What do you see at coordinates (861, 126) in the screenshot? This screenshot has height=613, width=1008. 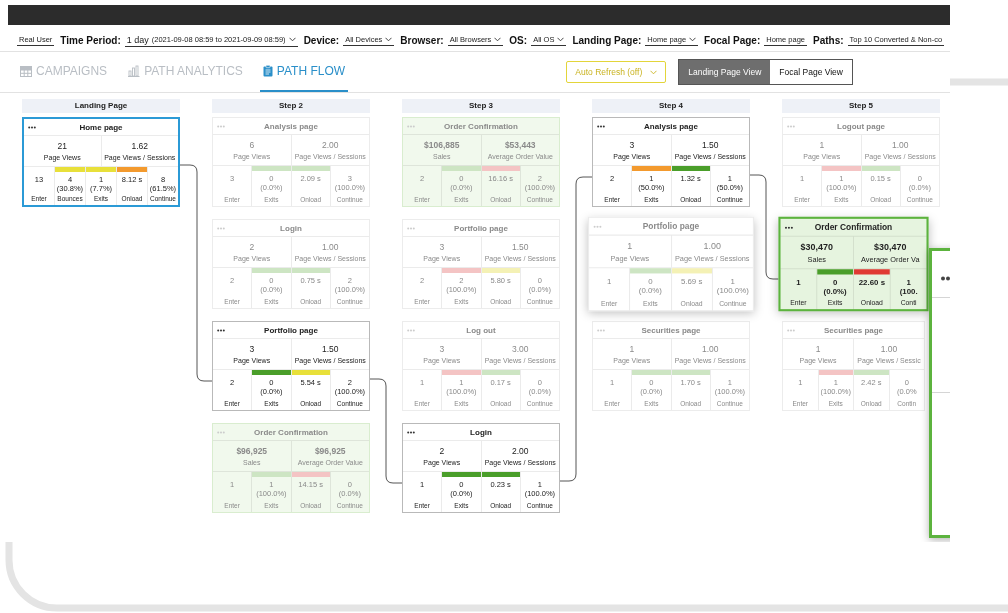 I see `card-title: Logout page` at bounding box center [861, 126].